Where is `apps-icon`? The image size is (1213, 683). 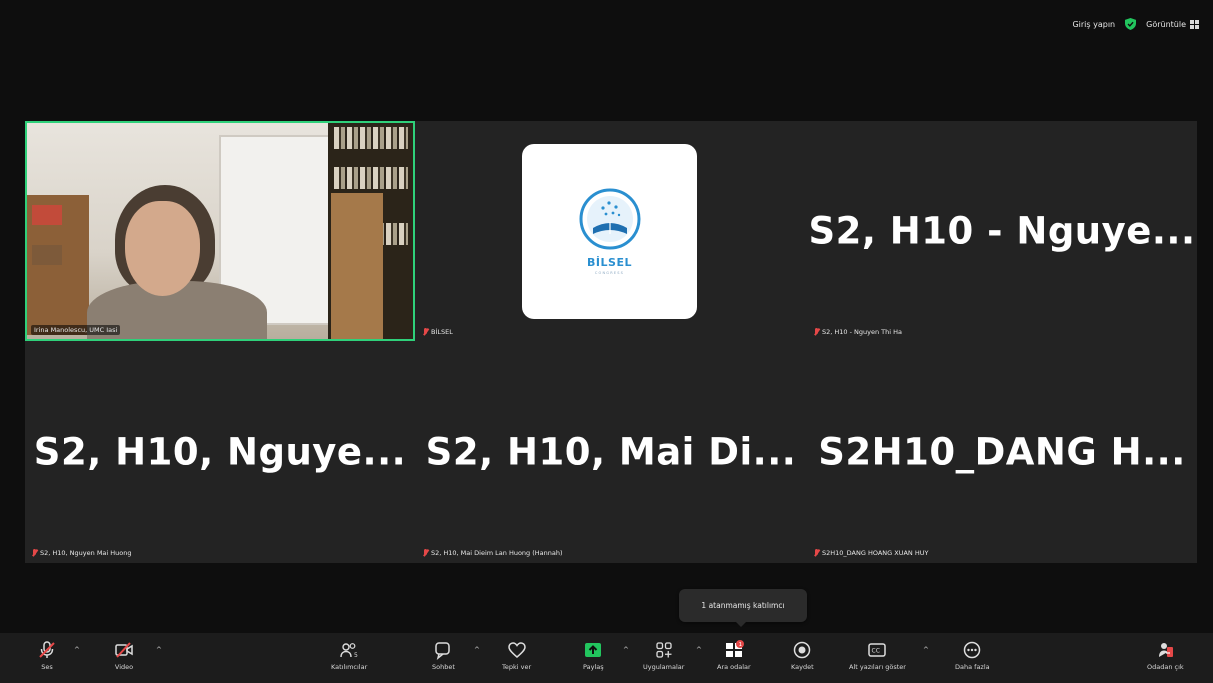 apps-icon is located at coordinates (664, 650).